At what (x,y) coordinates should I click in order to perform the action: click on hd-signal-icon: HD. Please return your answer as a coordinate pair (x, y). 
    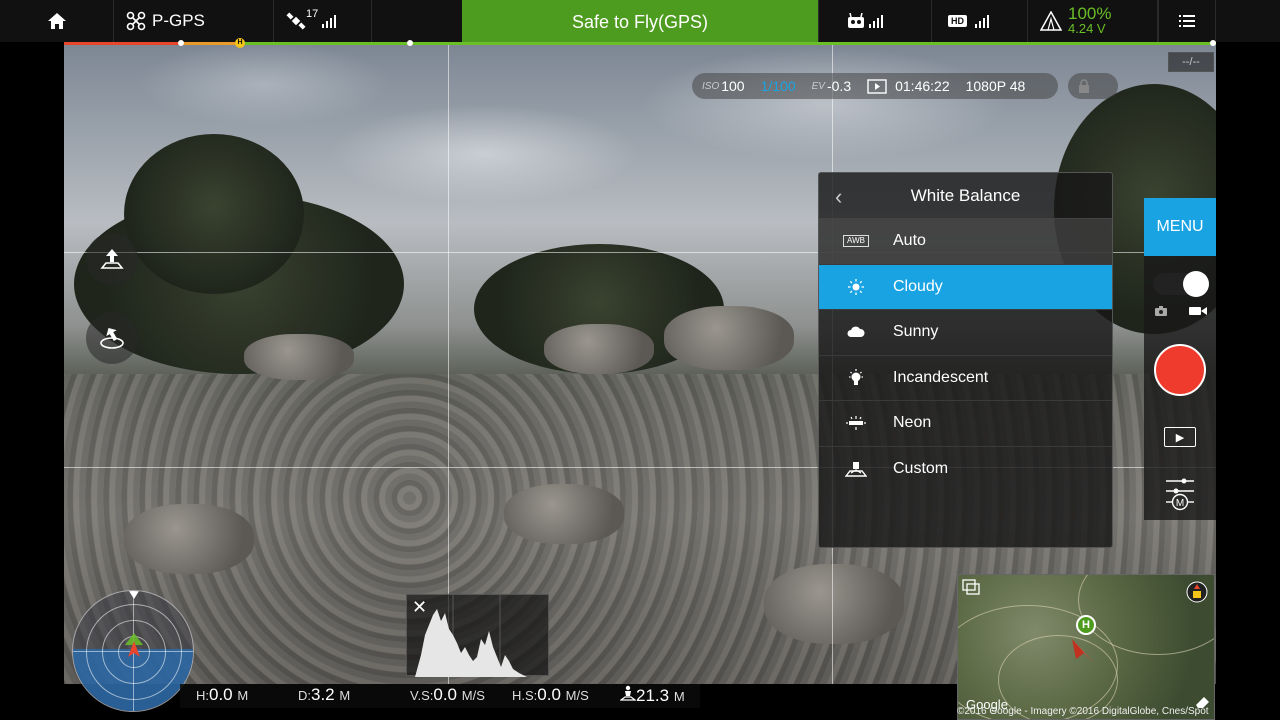
    Looking at the image, I should click on (957, 21).